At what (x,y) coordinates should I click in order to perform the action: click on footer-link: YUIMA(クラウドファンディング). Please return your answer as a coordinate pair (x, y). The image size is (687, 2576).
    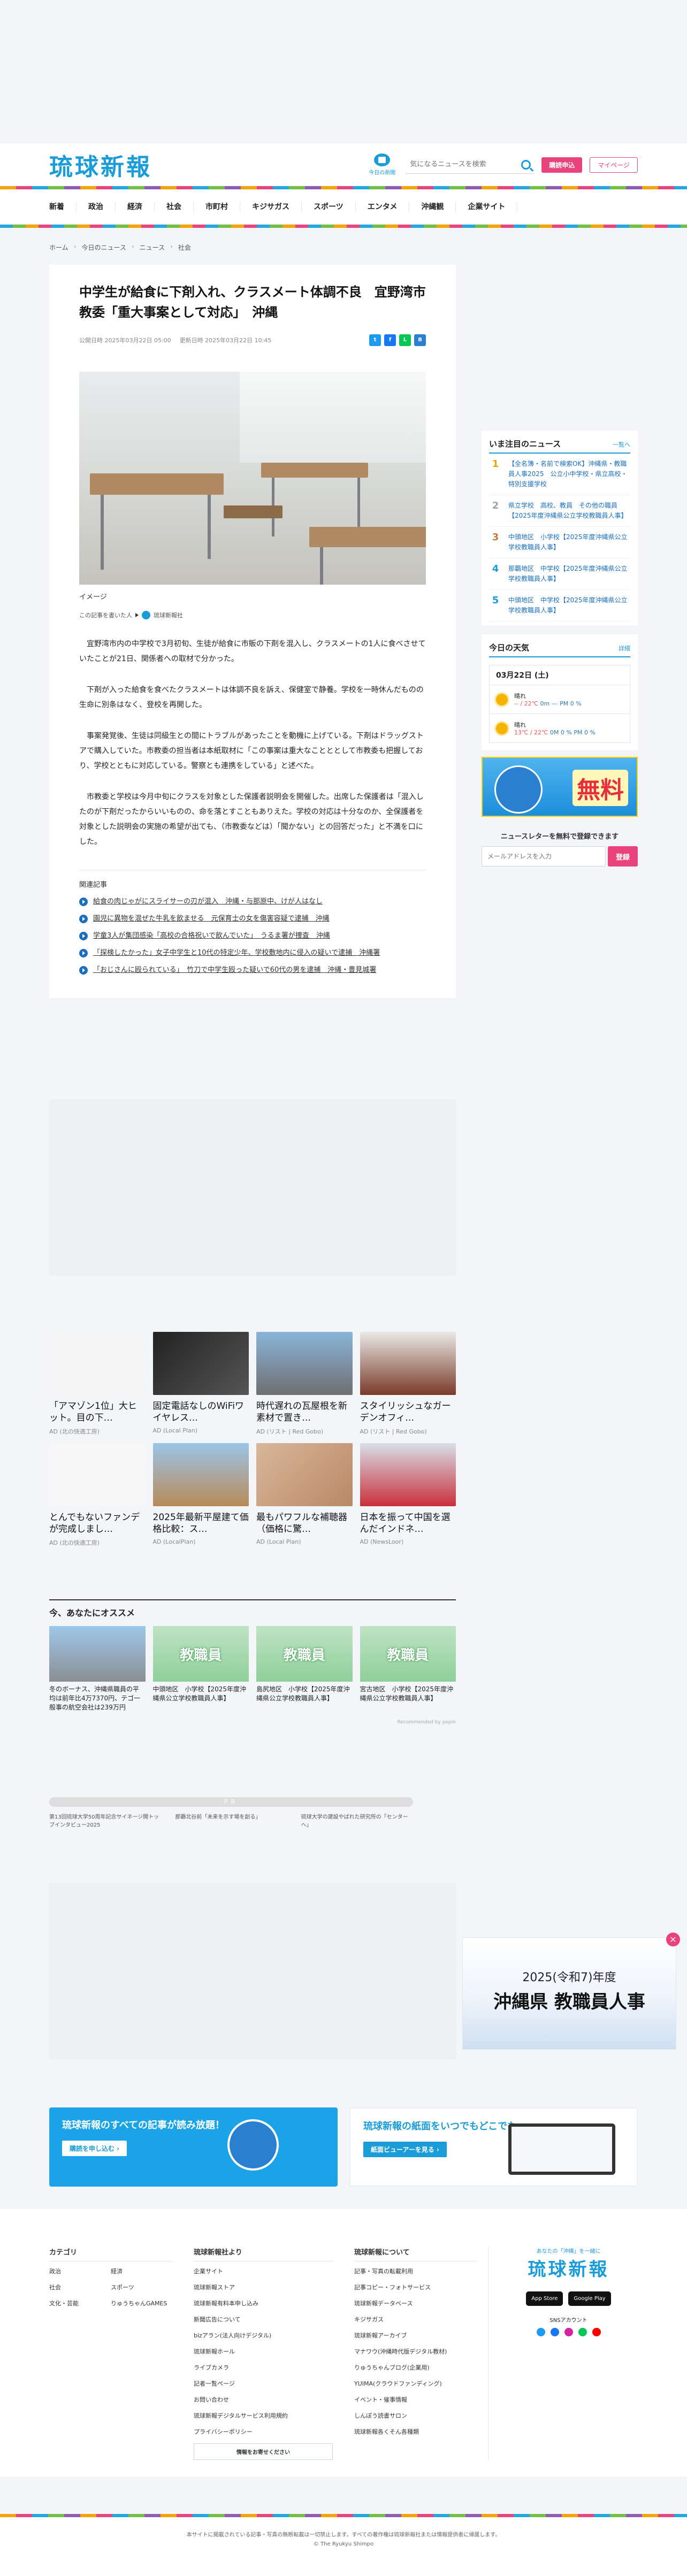
    Looking at the image, I should click on (415, 2383).